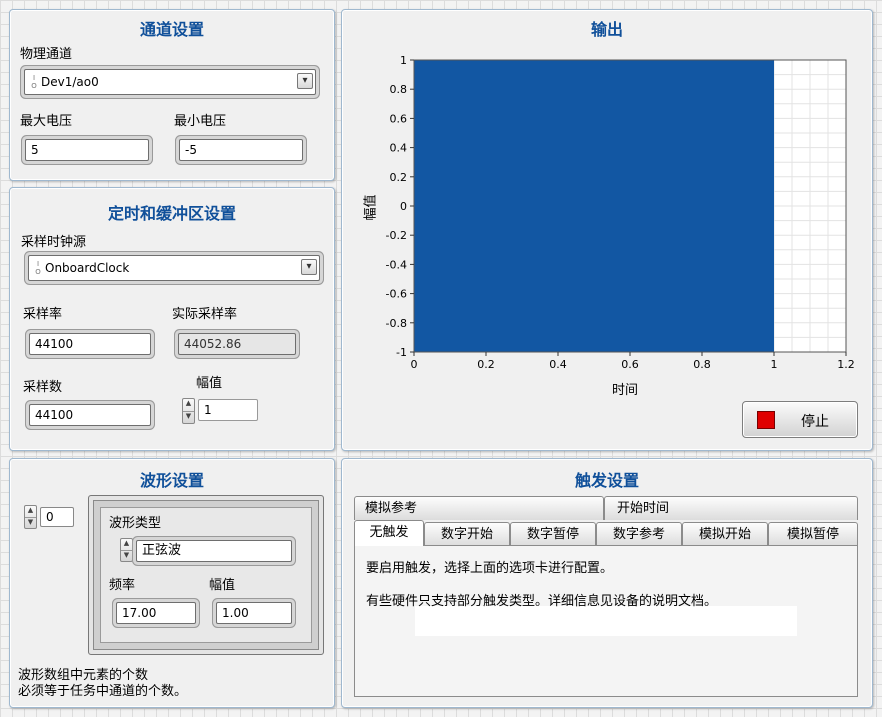 This screenshot has width=882, height=717. Describe the element at coordinates (90, 415) in the screenshot. I see `sample-count-input: 44100` at that location.